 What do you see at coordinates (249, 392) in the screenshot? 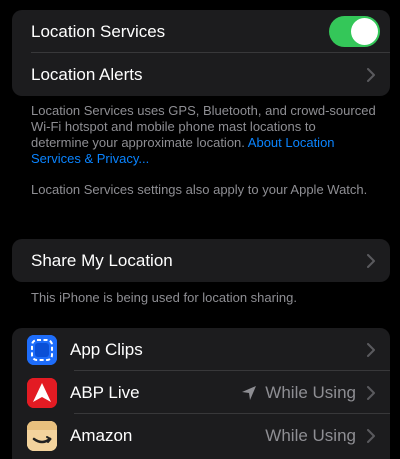
I see `location-arrow-icon` at bounding box center [249, 392].